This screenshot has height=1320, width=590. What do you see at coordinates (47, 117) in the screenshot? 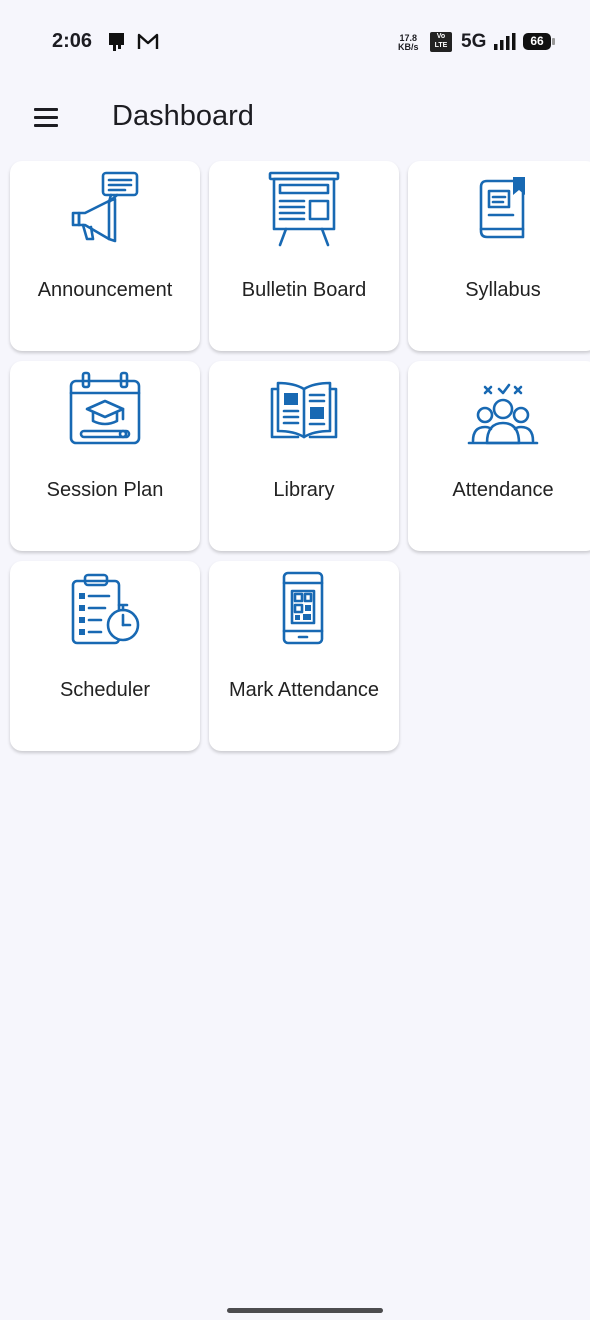
I see `hamburger-menu-icon` at bounding box center [47, 117].